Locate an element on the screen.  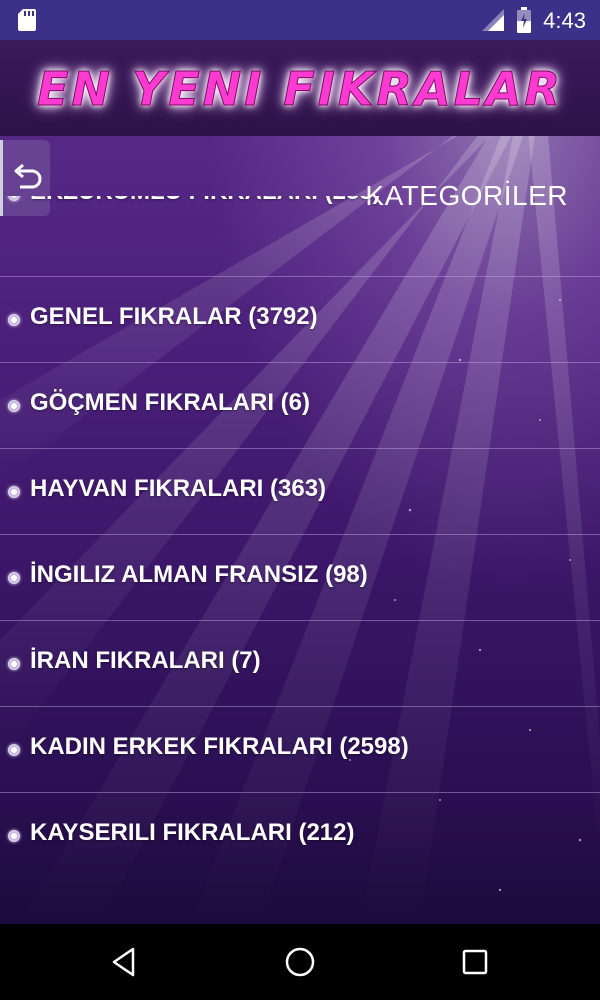
category-item-hayvan: HAYVAN FIKRALARI (363) is located at coordinates (300, 492).